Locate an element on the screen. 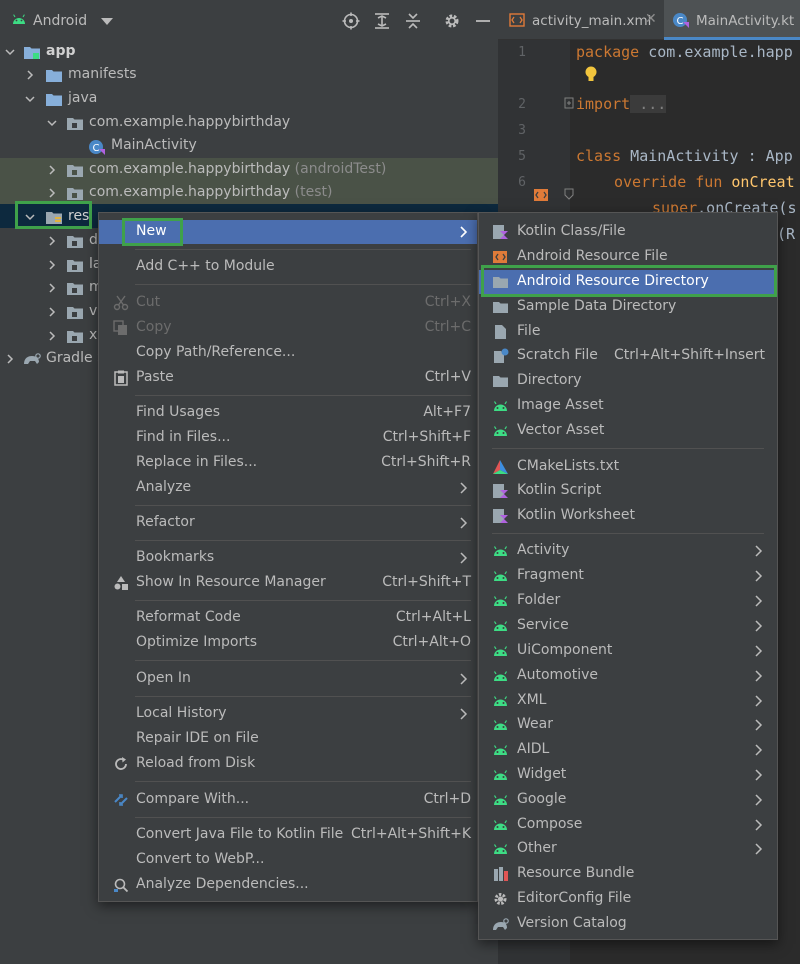  package-icon is located at coordinates (75, 124).